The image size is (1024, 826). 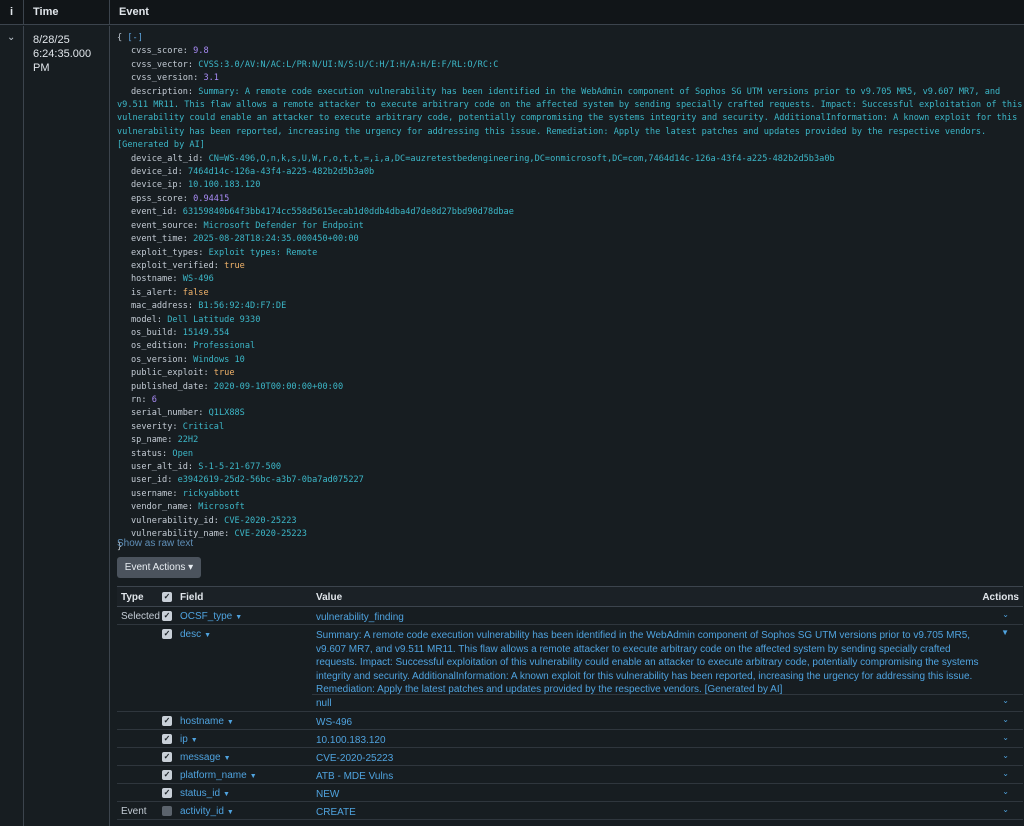 I want to click on json-key: status, so click(x=146, y=454).